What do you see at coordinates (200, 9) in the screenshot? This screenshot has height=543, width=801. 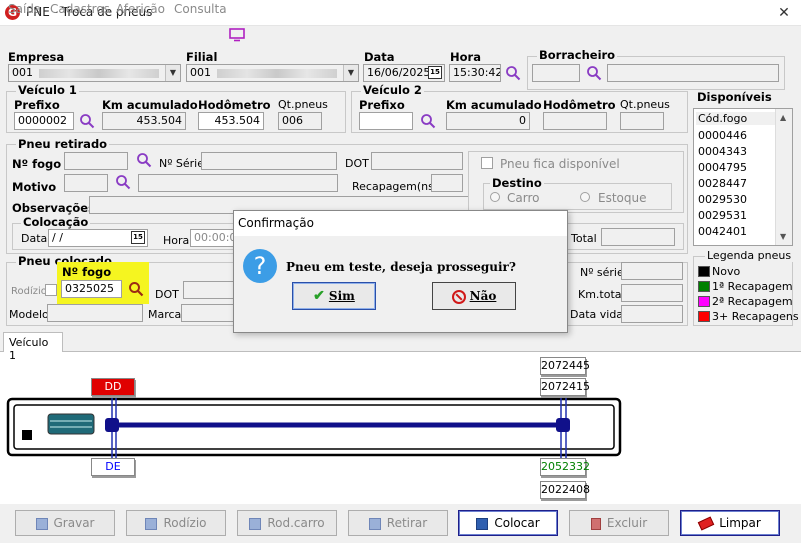 I see `menu-consulta: Consulta` at bounding box center [200, 9].